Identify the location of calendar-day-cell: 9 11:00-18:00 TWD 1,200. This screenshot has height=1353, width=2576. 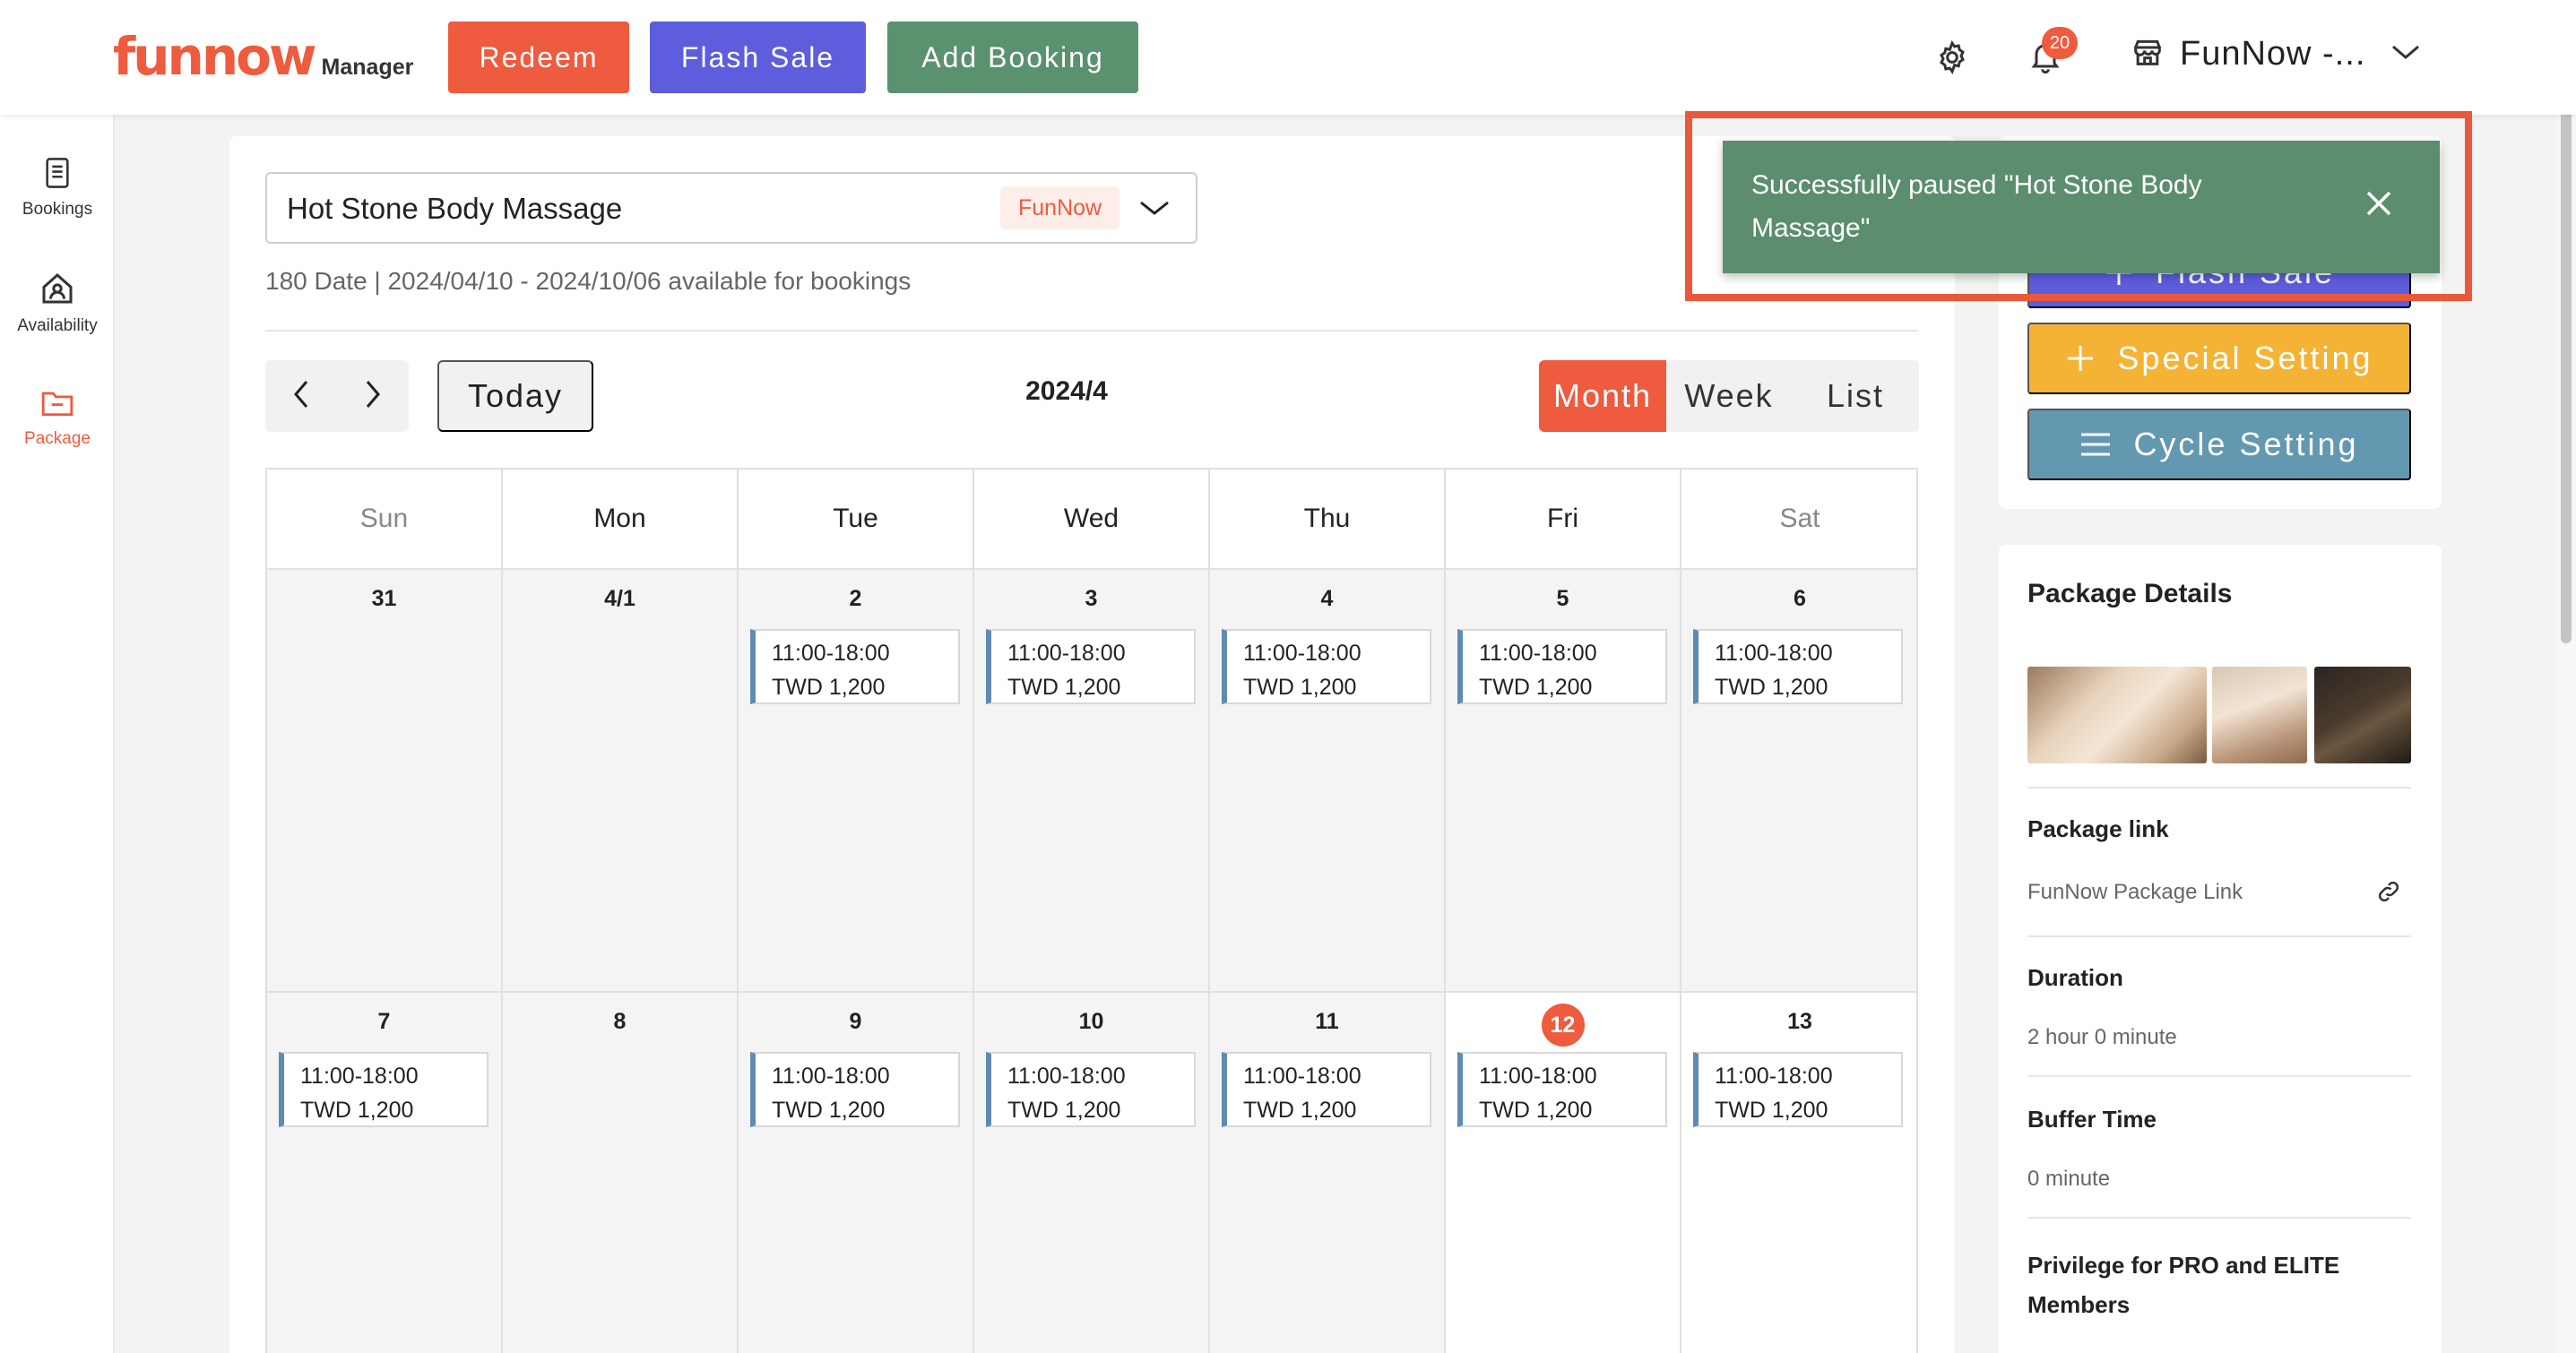
(856, 1172).